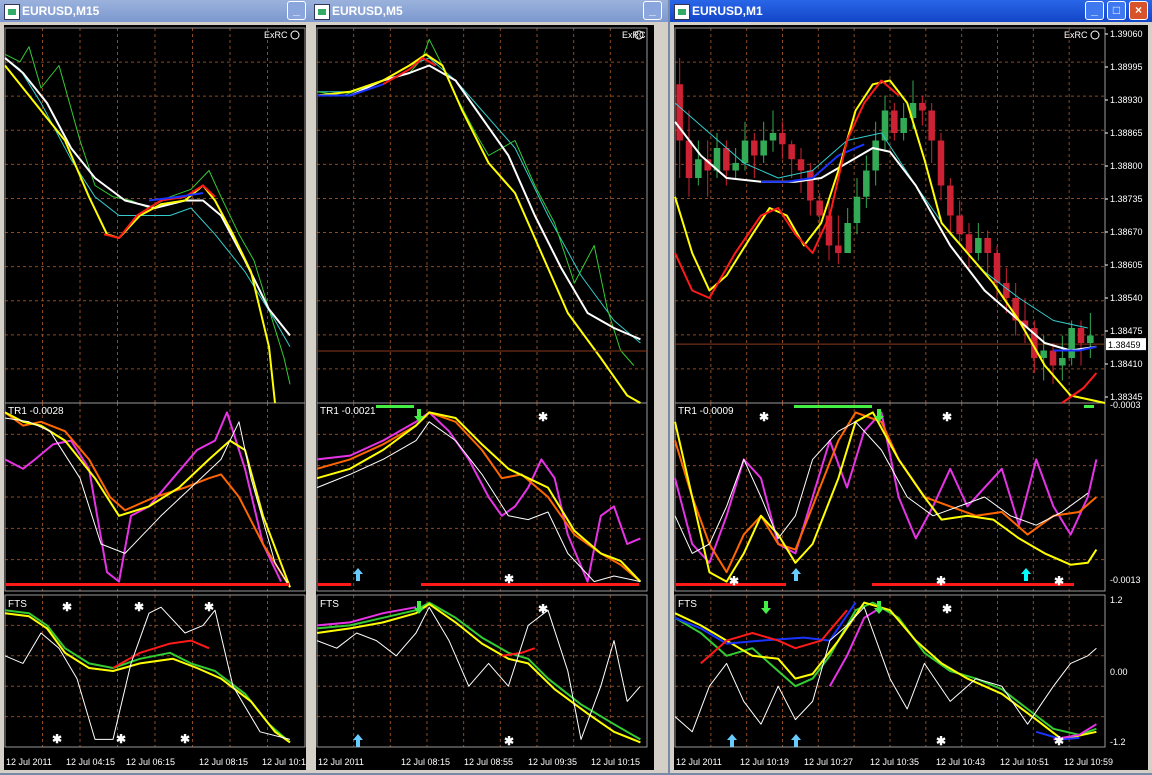  Describe the element at coordinates (1126, 232) in the screenshot. I see `price-axis-label: 1.38670` at that location.